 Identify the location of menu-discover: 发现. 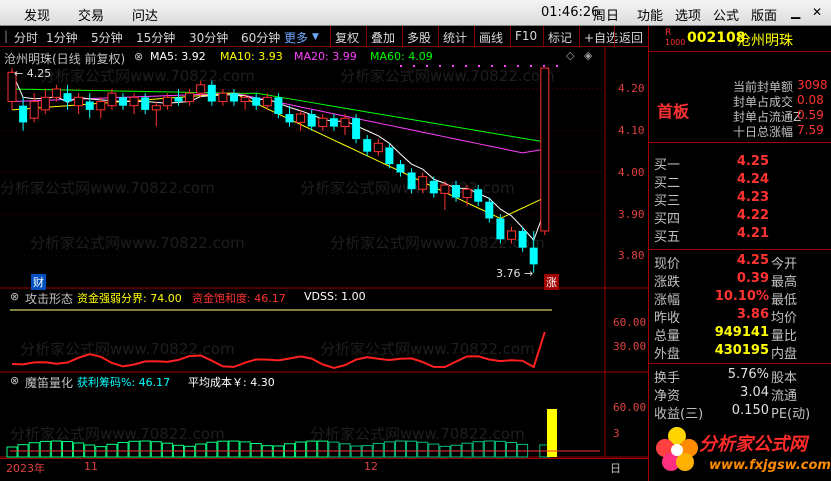
(37, 14).